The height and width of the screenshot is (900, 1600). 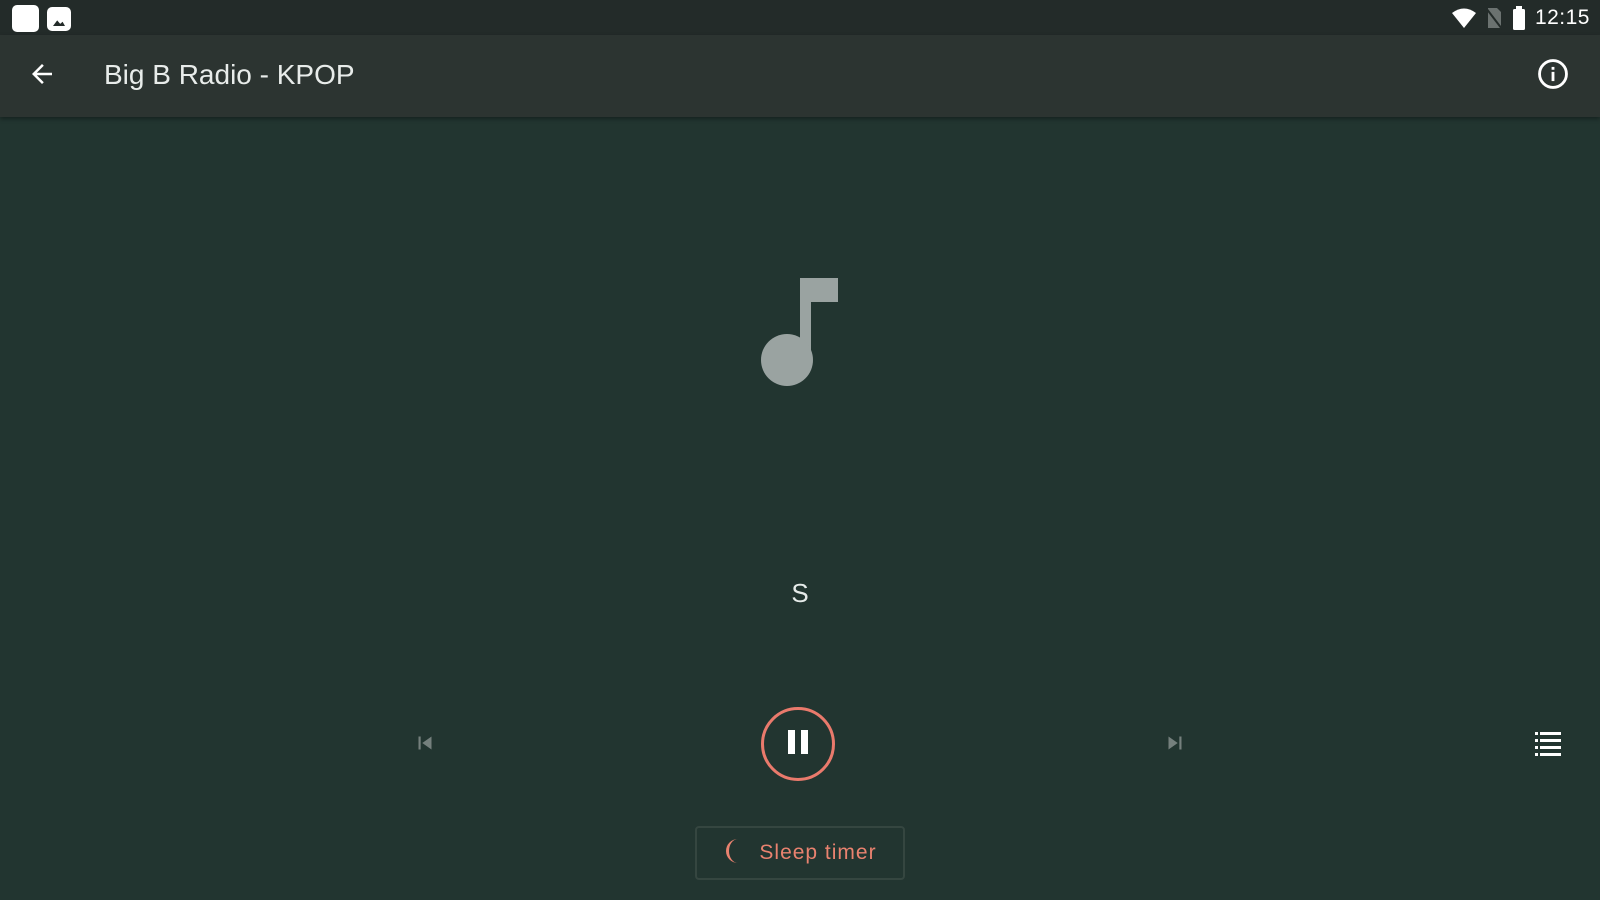 I want to click on skip-previous-icon, so click(x=425, y=745).